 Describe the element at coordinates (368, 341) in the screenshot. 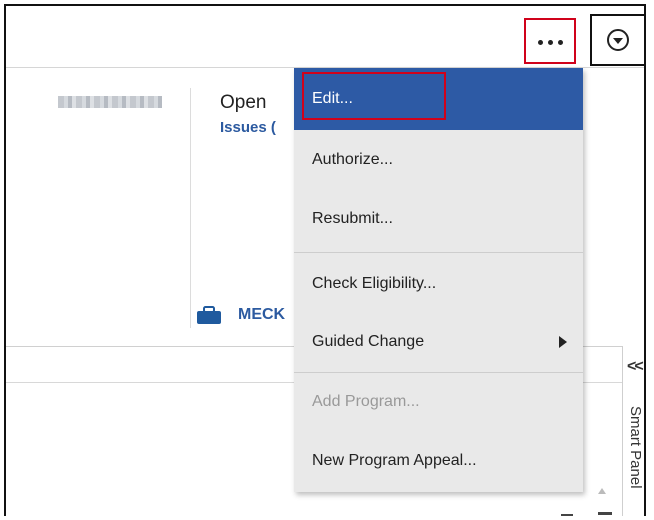

I see `menu-item-label: Guided Change` at that location.